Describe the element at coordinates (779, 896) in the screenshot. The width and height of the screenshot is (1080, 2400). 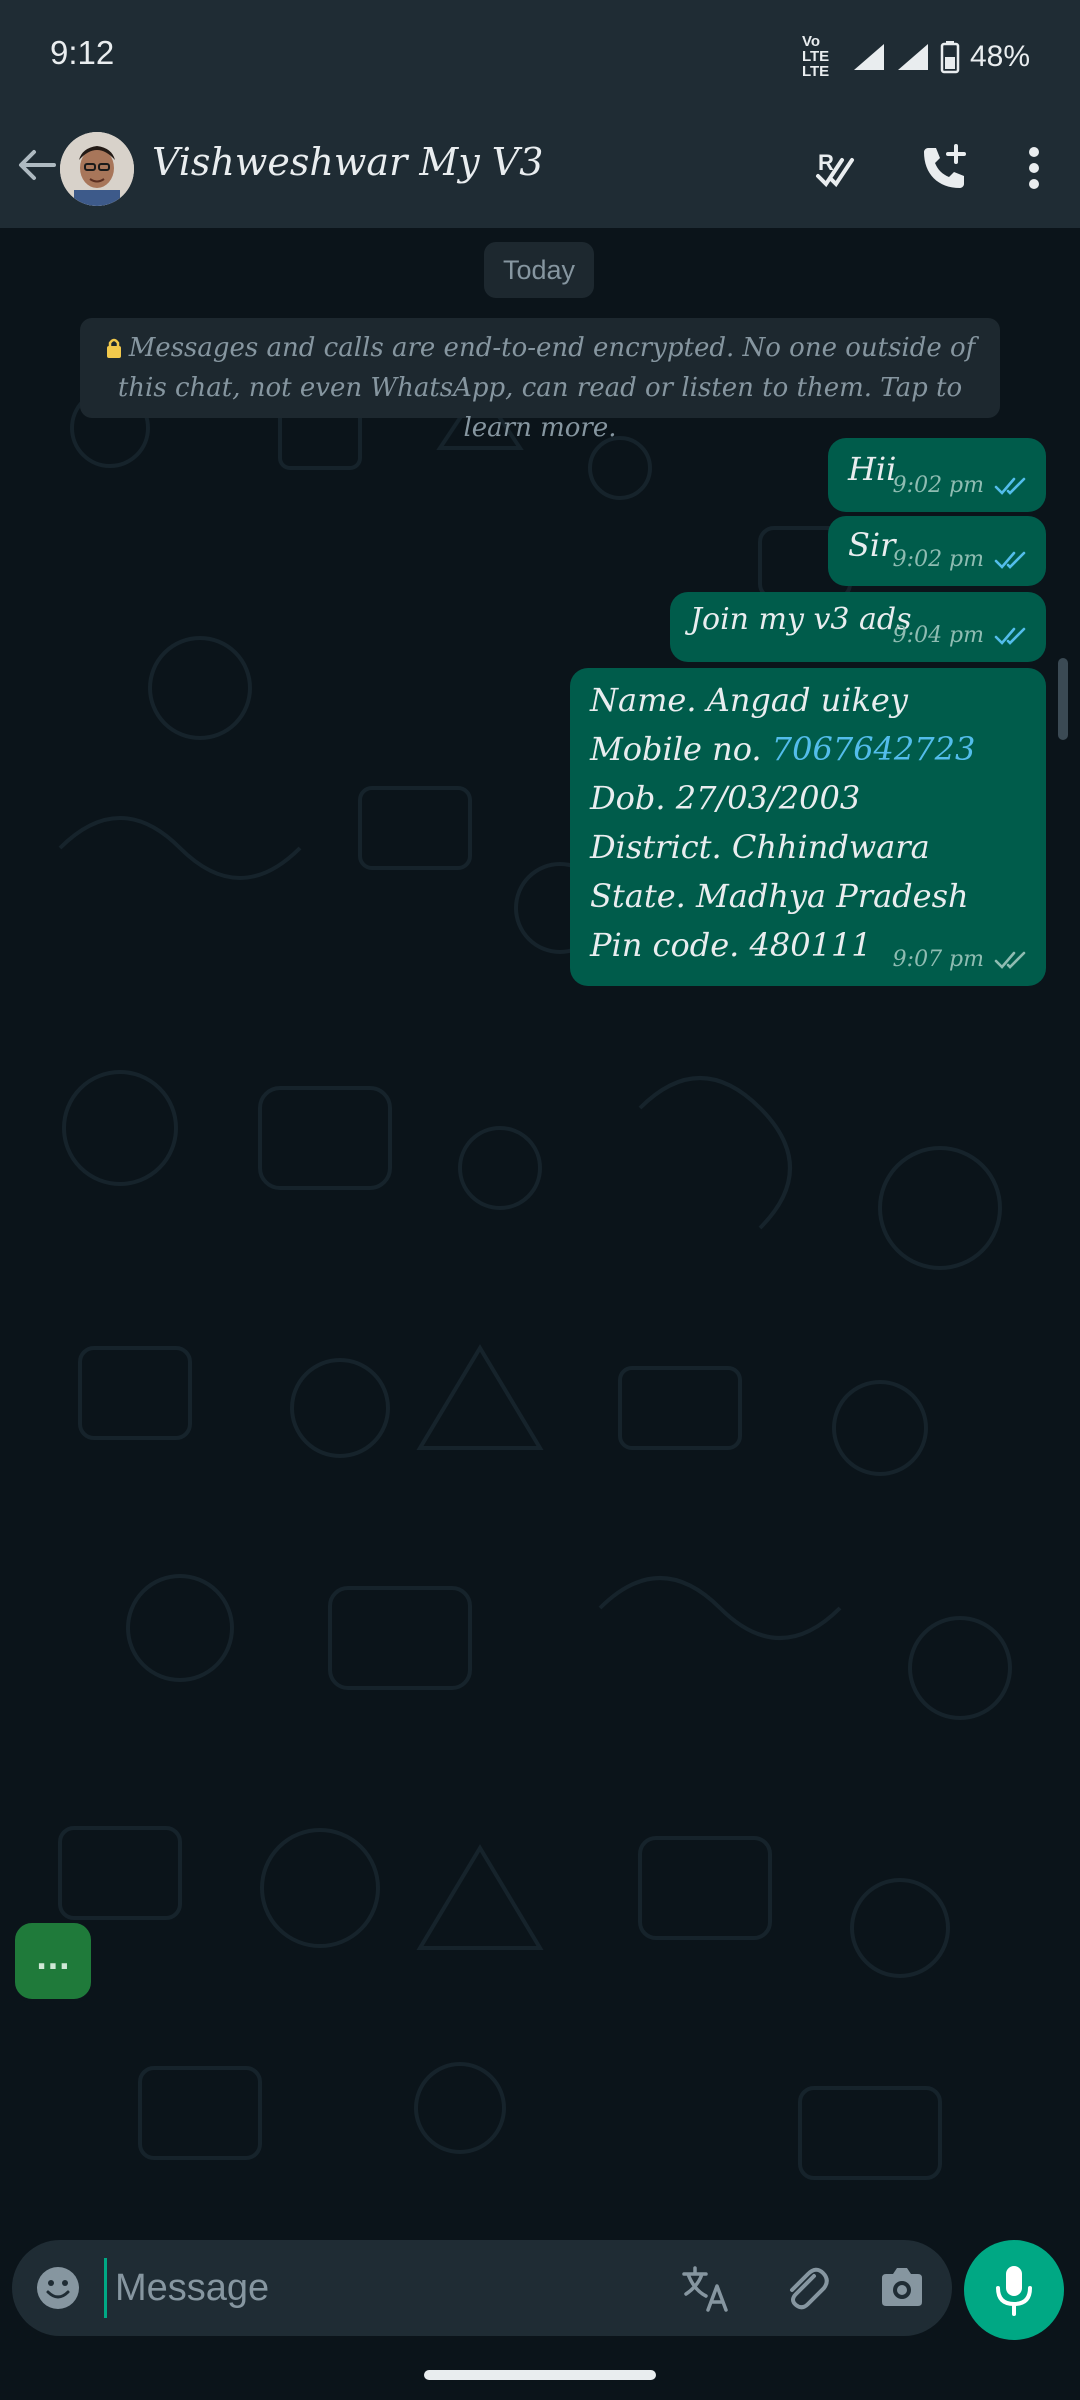
I see `message-line: State. Madhya Pradesh` at that location.